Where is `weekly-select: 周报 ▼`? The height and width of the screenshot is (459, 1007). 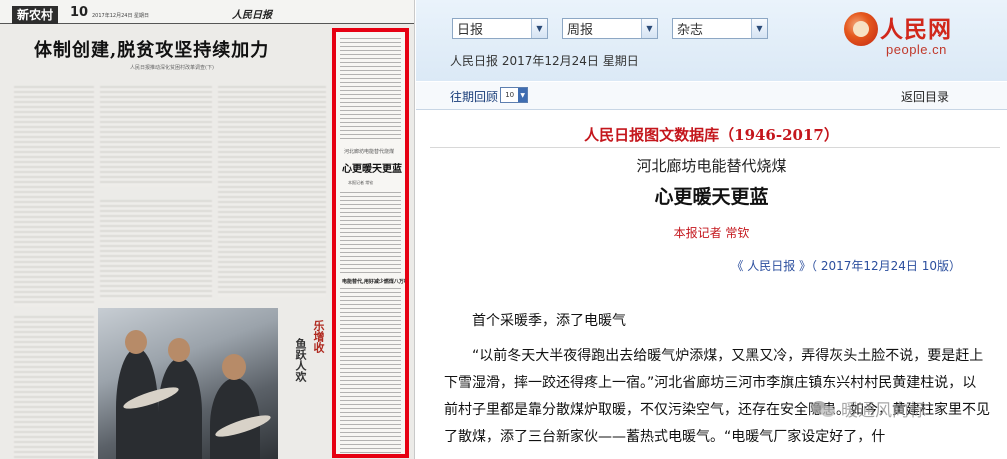 weekly-select: 周报 ▼ is located at coordinates (610, 28).